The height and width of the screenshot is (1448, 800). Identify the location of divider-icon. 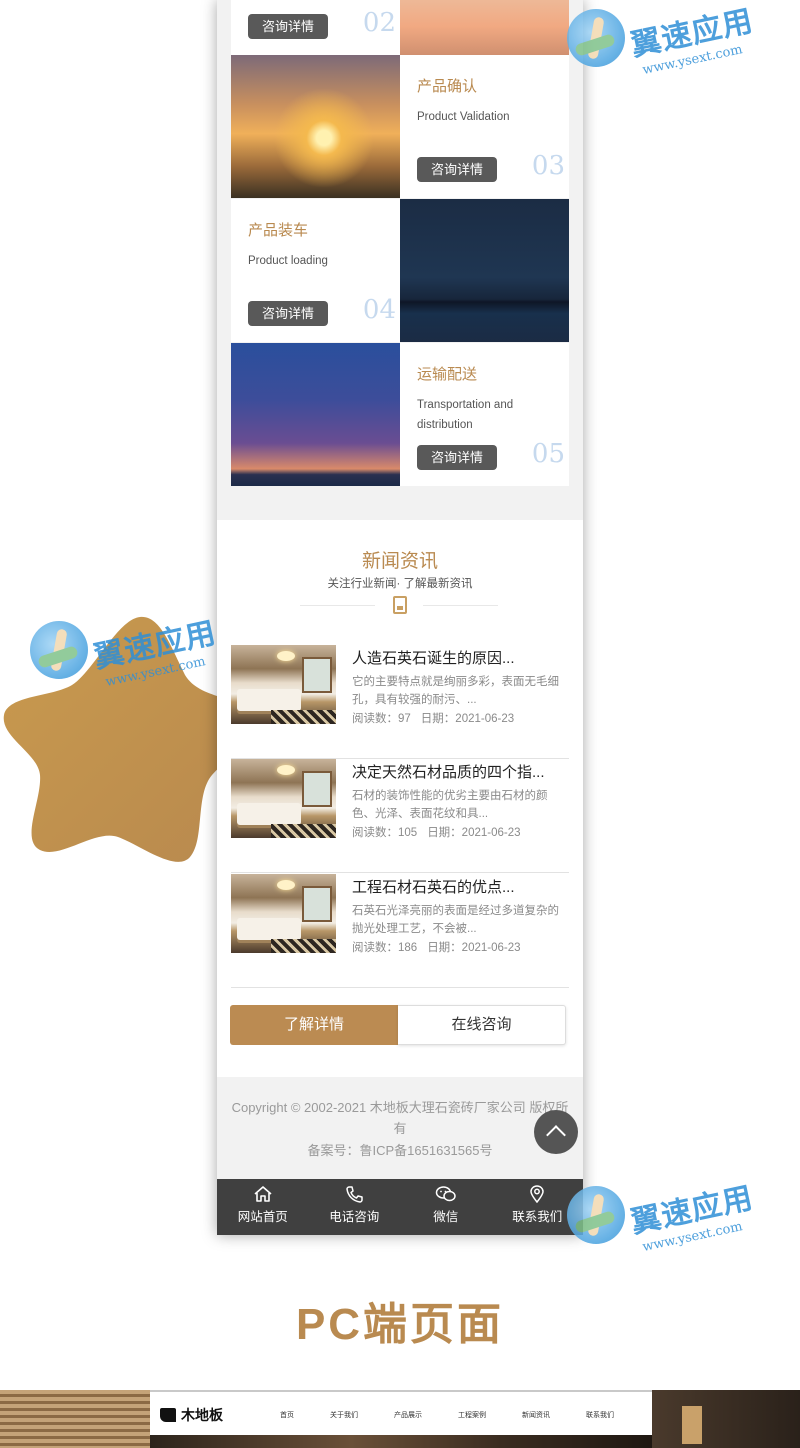
(400, 605).